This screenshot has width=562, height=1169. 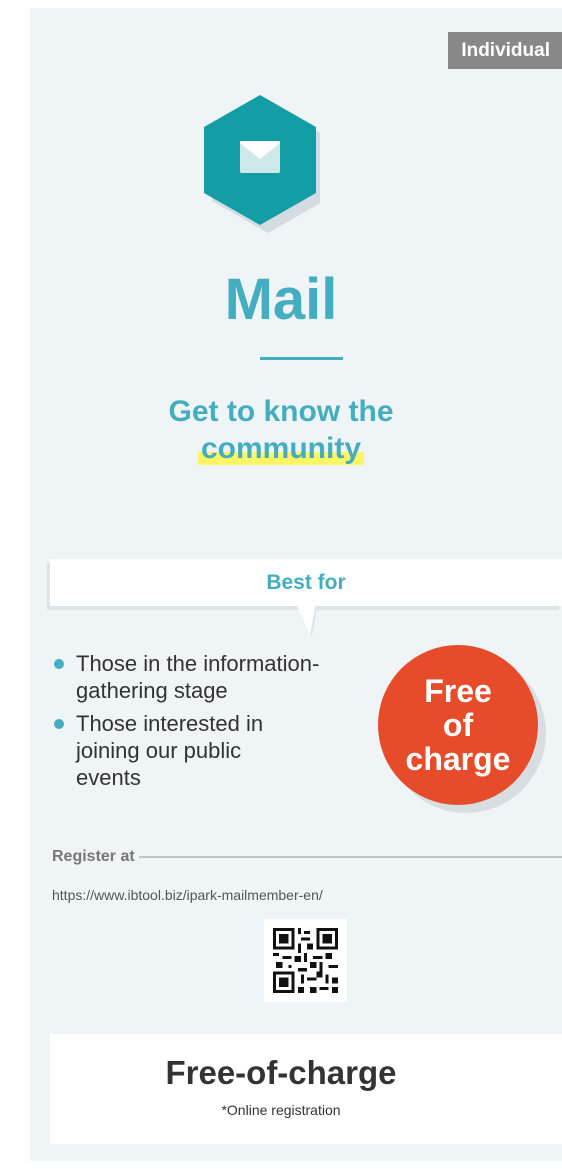 I want to click on qr-code-graphic, so click(x=305, y=960).